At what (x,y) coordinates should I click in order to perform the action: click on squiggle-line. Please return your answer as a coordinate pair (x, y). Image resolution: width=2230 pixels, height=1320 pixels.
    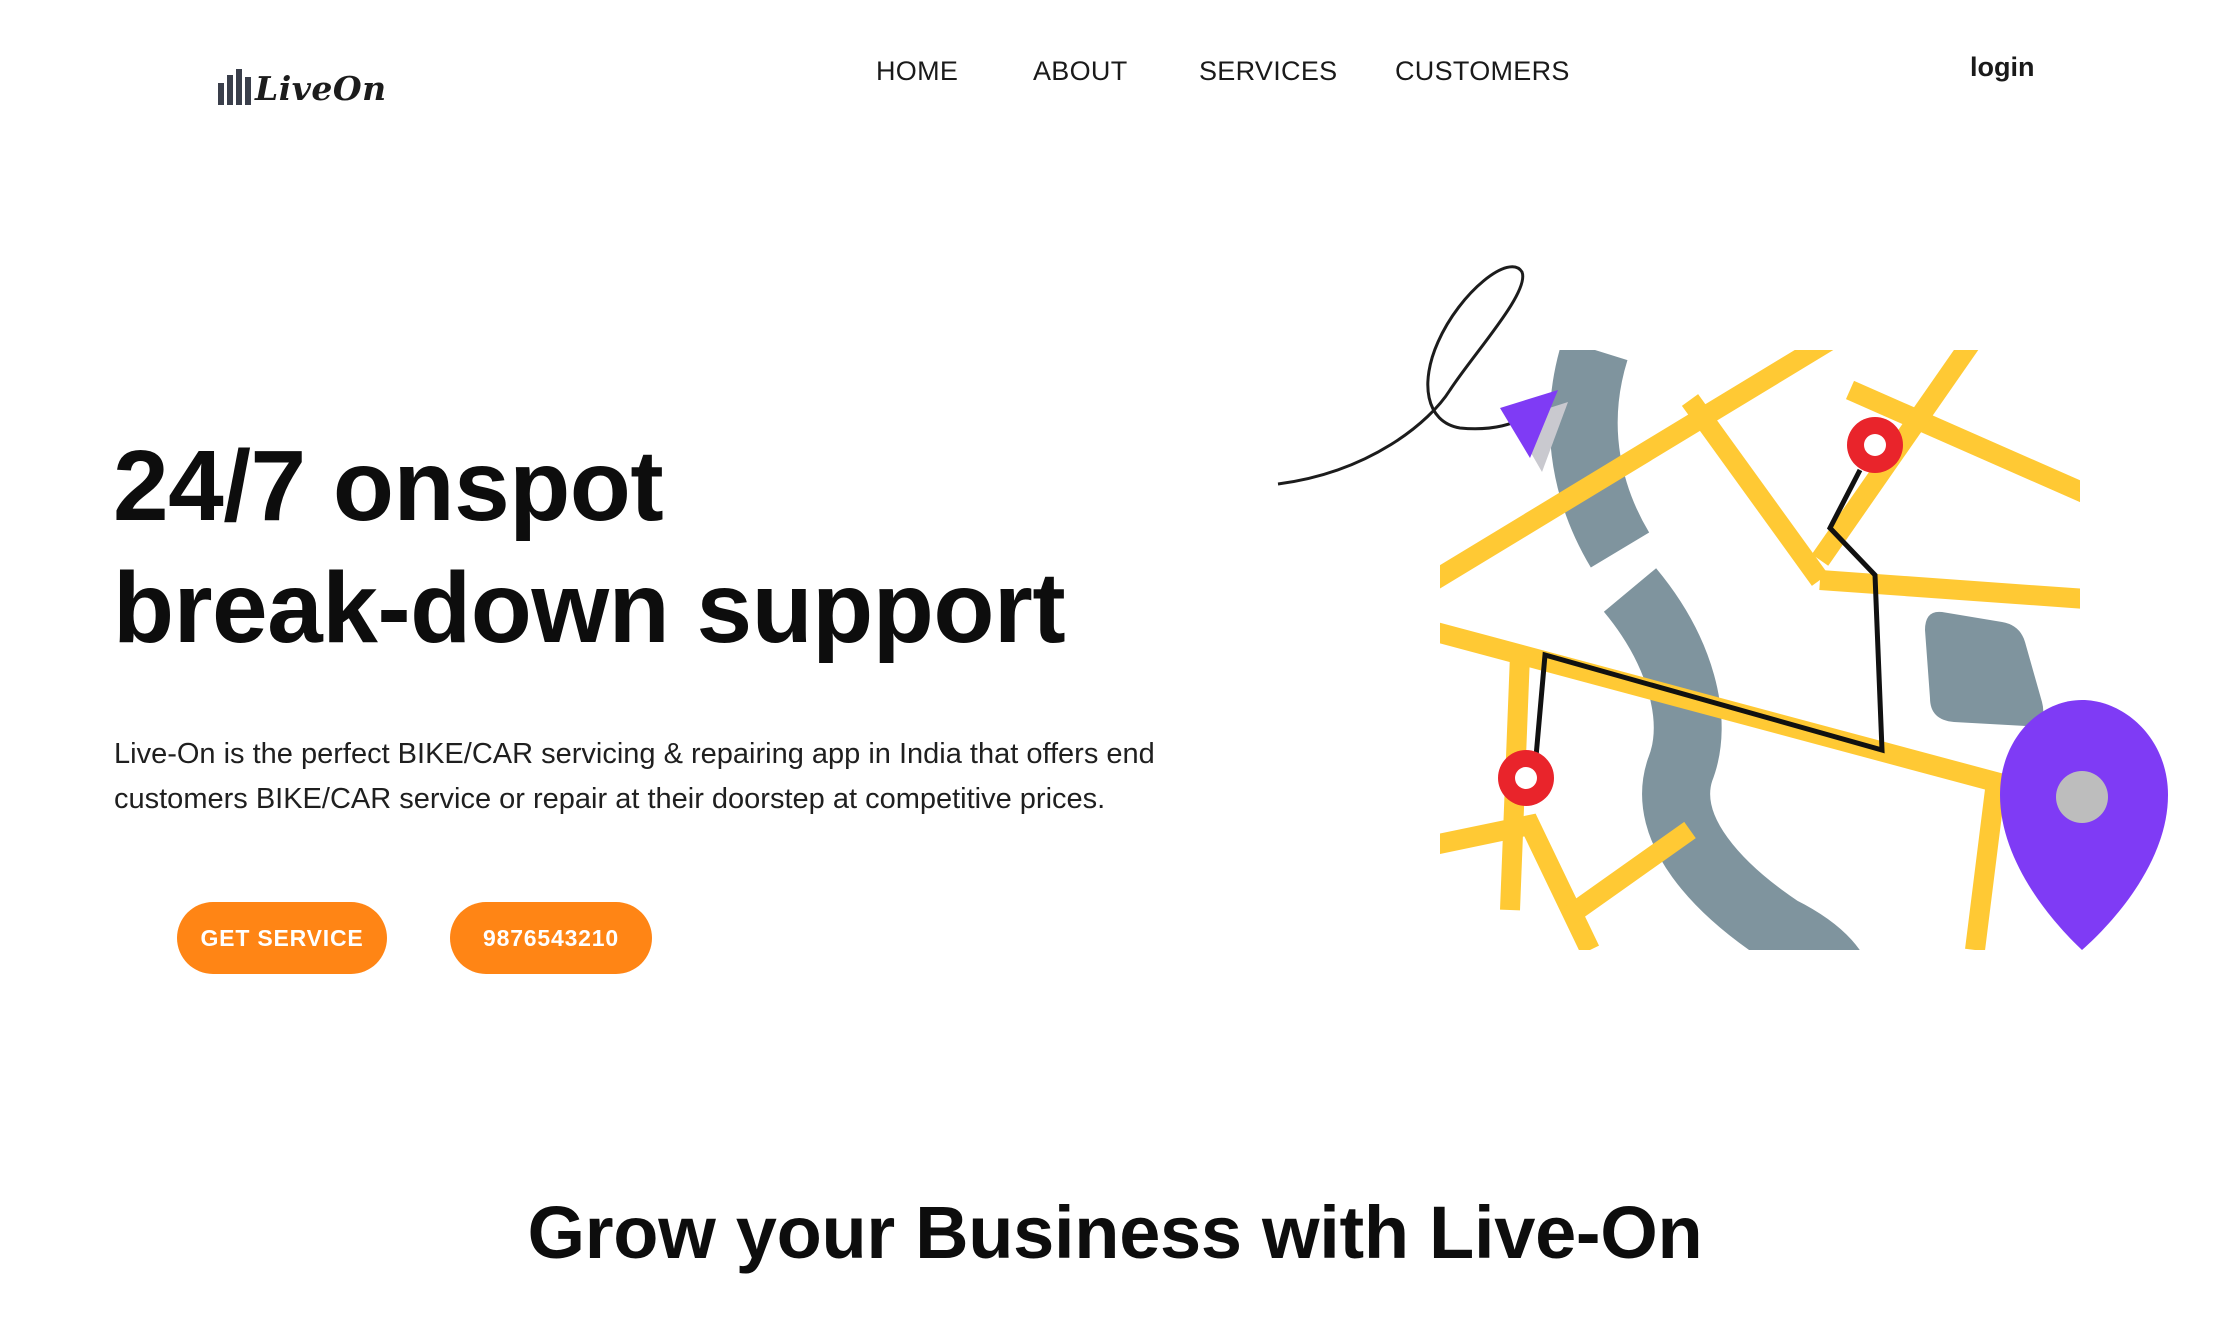
    Looking at the image, I should click on (1409, 375).